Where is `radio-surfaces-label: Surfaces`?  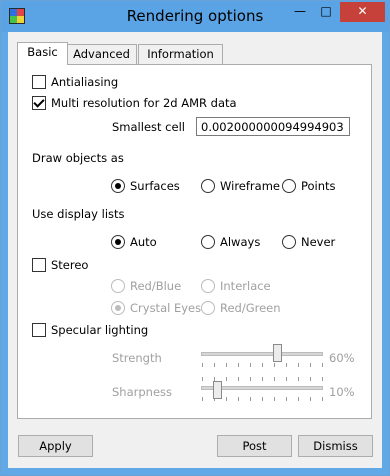
radio-surfaces-label: Surfaces is located at coordinates (155, 186).